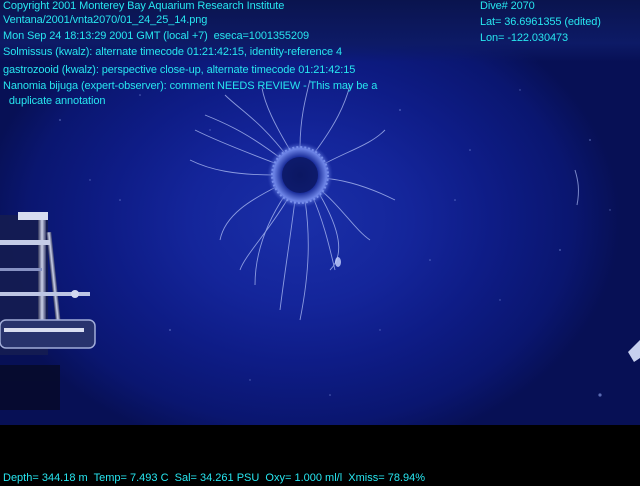 This screenshot has height=486, width=640. Describe the element at coordinates (540, 22) in the screenshot. I see `latitude-text: Lat= 36.6961355 (edited)` at that location.